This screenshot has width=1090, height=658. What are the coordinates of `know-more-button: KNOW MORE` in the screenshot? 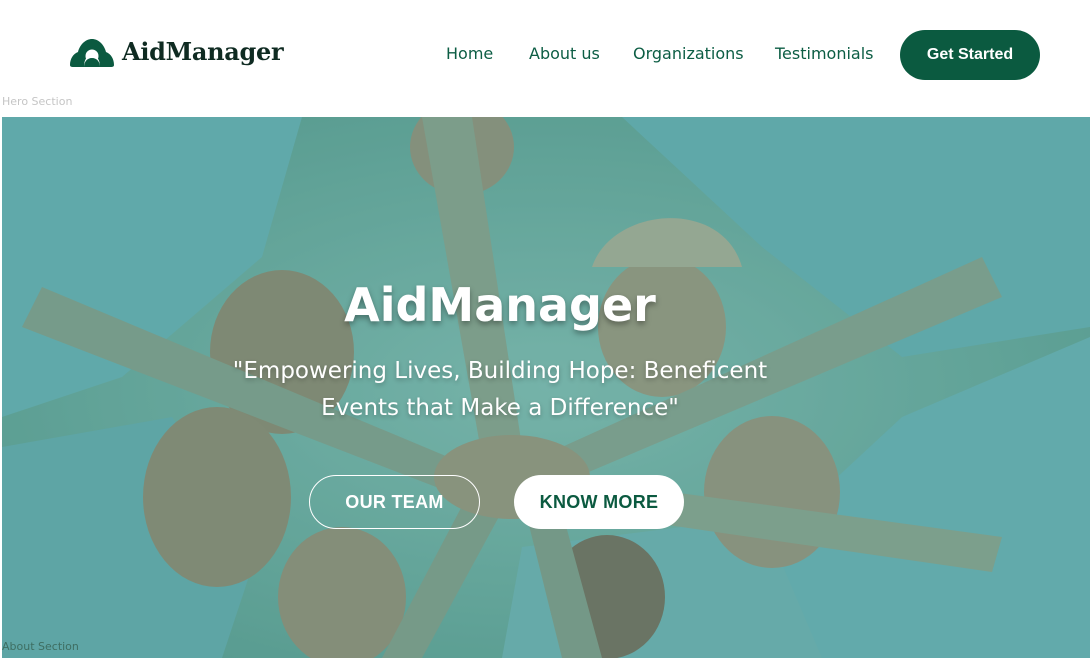 It's located at (599, 502).